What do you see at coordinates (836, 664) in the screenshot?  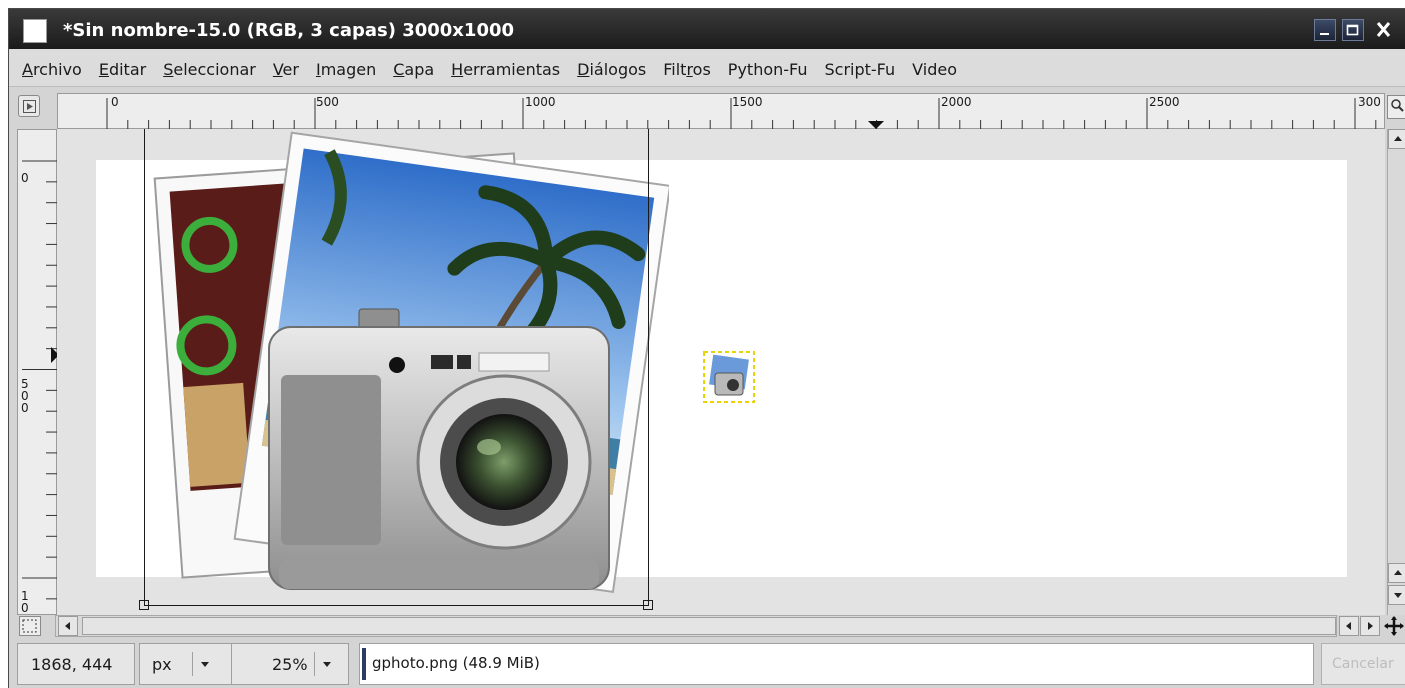 I see `status-message: gphoto.png (48.9 MiB)` at bounding box center [836, 664].